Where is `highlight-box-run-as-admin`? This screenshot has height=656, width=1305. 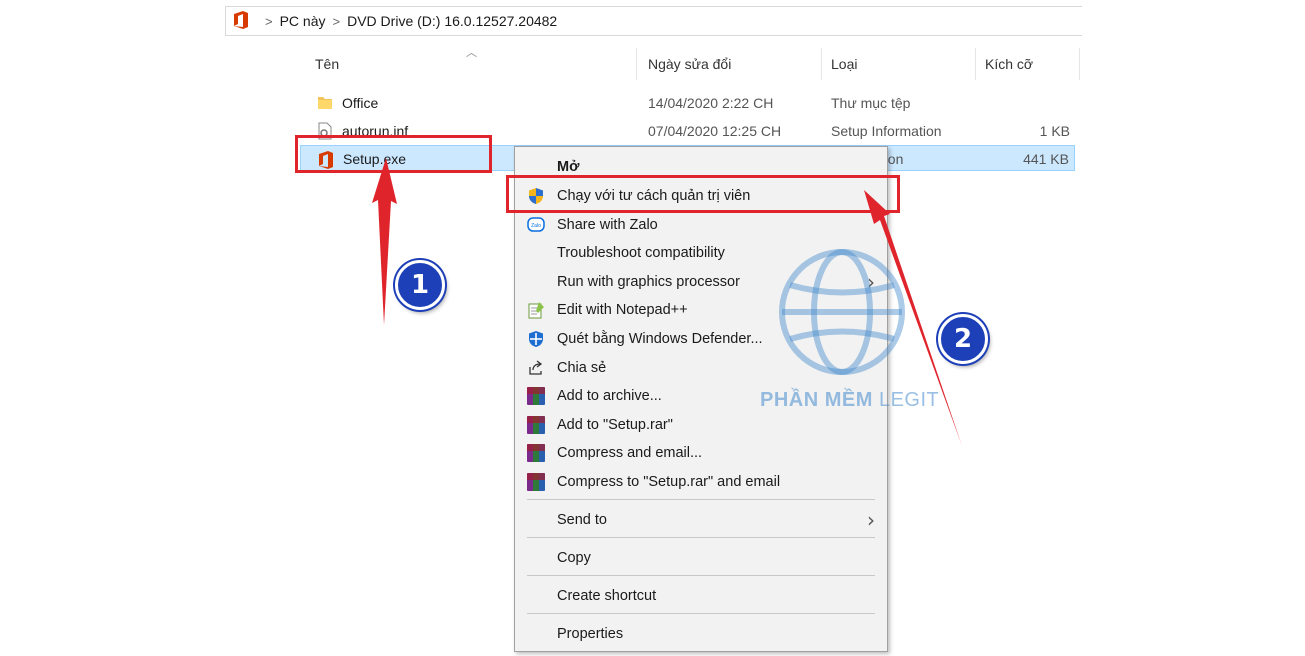
highlight-box-run-as-admin is located at coordinates (703, 194).